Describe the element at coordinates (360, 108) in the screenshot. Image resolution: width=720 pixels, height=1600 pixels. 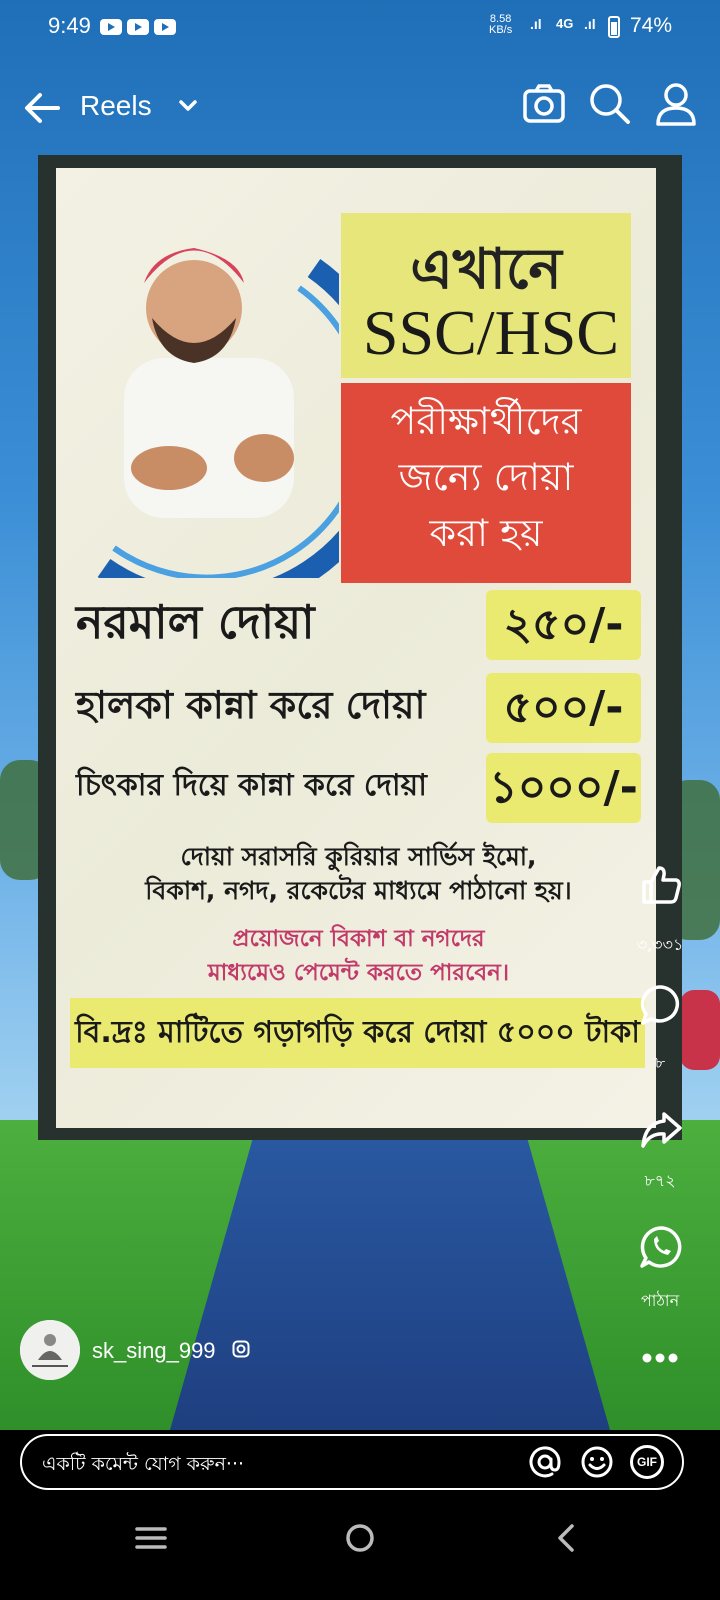
I see `reels-top-bar: Reels` at that location.